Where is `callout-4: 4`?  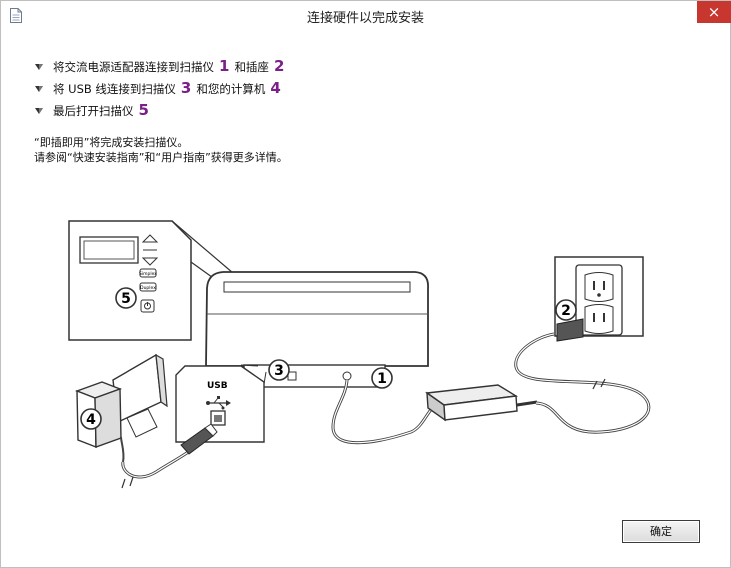
callout-4: 4 is located at coordinates (91, 420).